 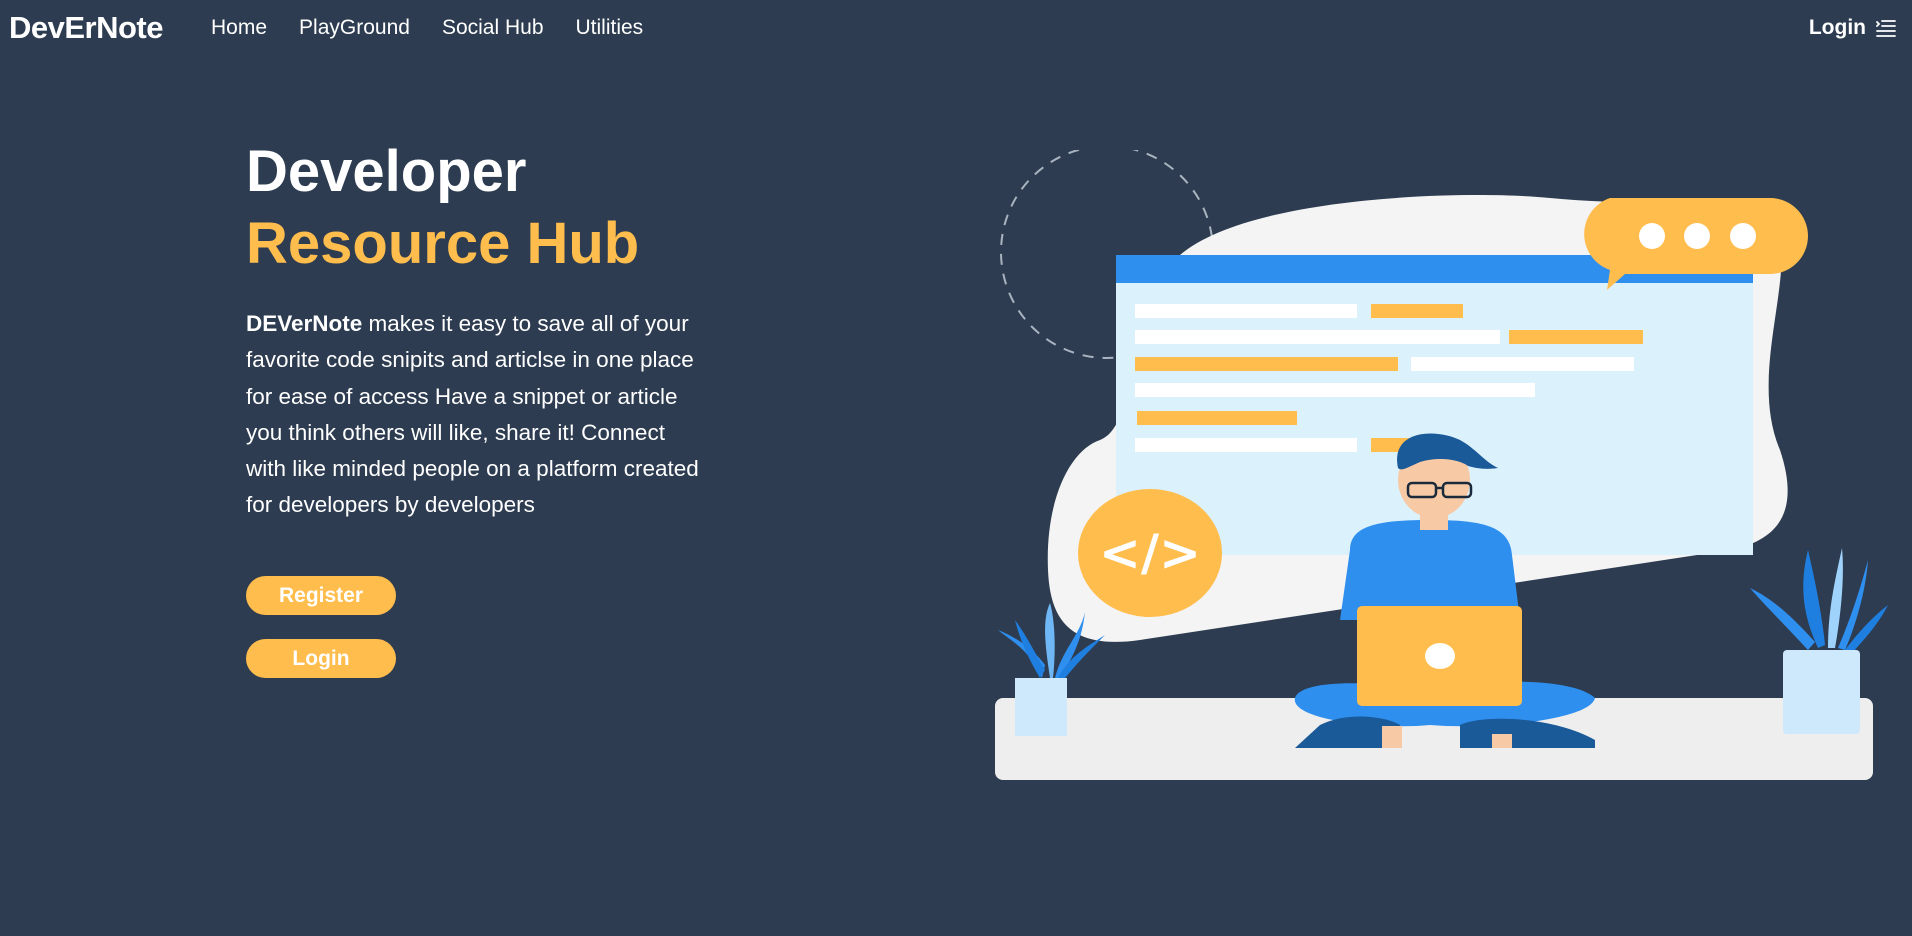 I want to click on hero-title-line1: Developer, so click(x=386, y=171).